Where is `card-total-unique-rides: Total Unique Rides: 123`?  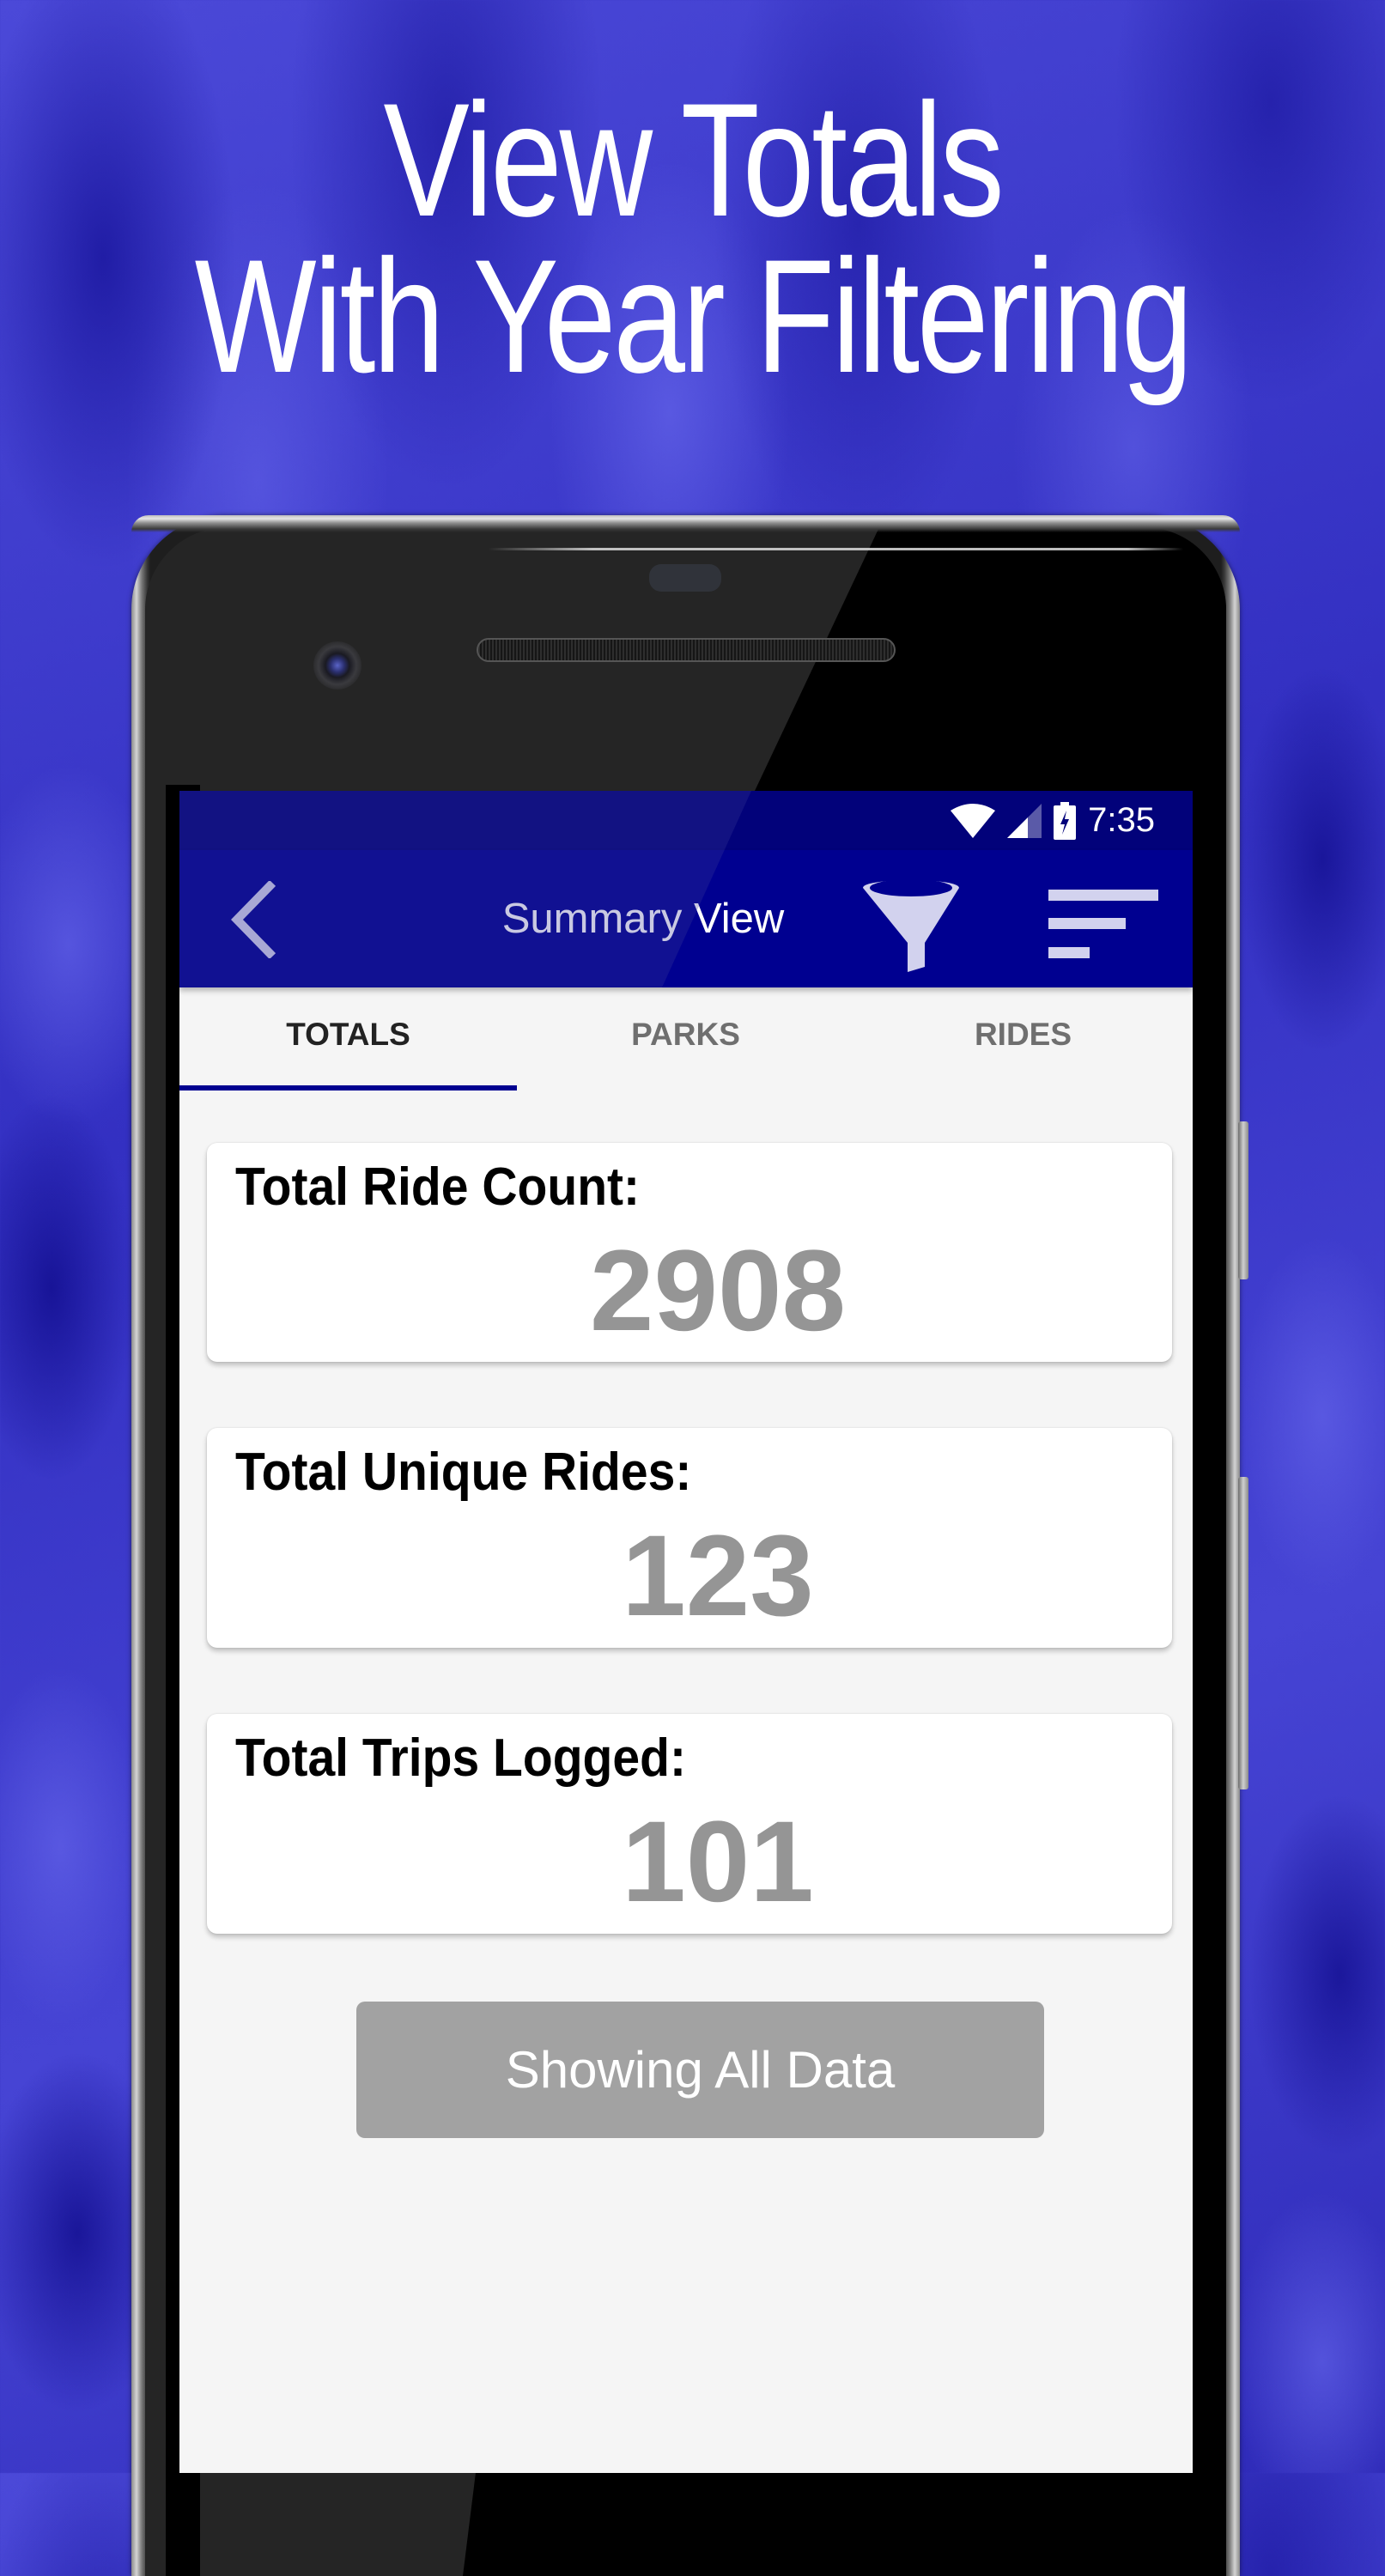
card-total-unique-rides: Total Unique Rides: 123 is located at coordinates (689, 1538).